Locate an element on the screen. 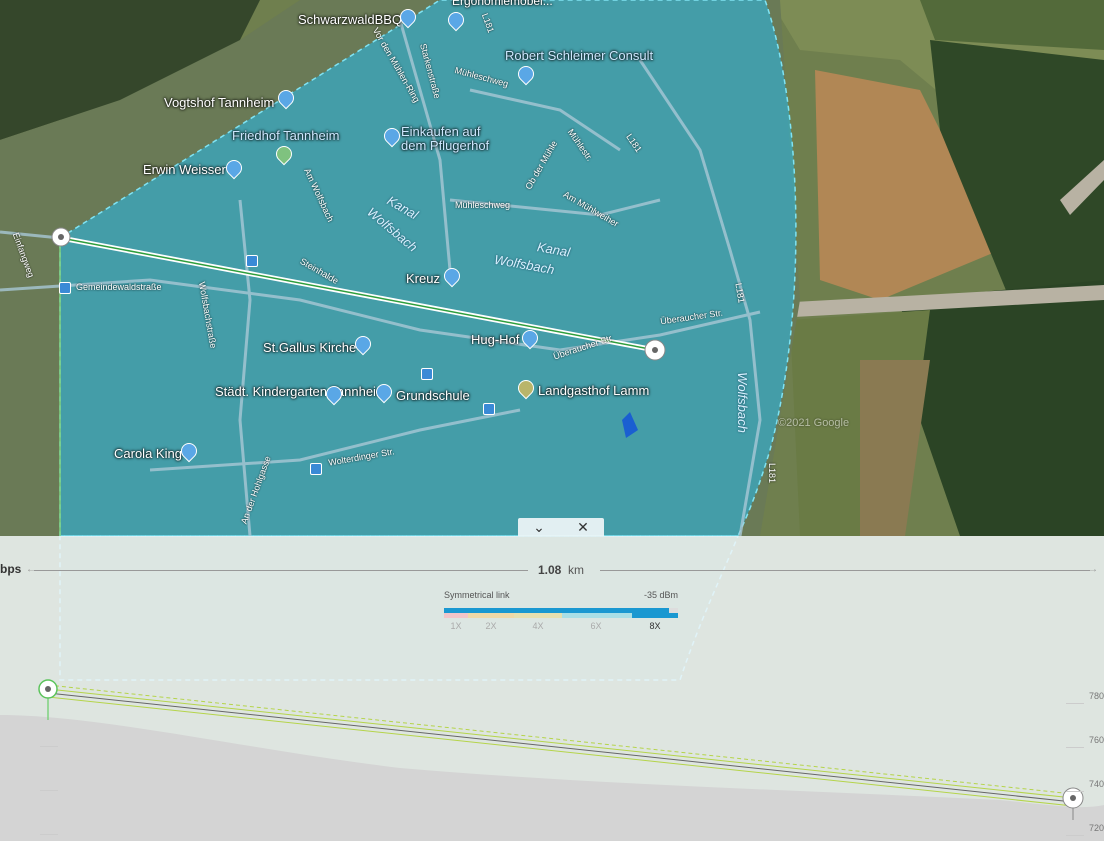 The height and width of the screenshot is (841, 1104). arrow-right-icon: → is located at coordinates (1093, 569).